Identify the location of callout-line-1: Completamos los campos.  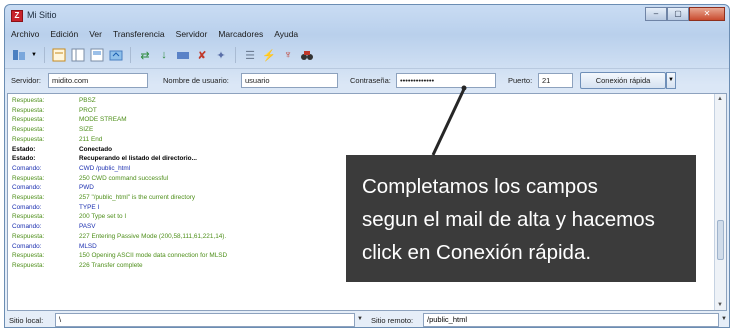
(480, 186).